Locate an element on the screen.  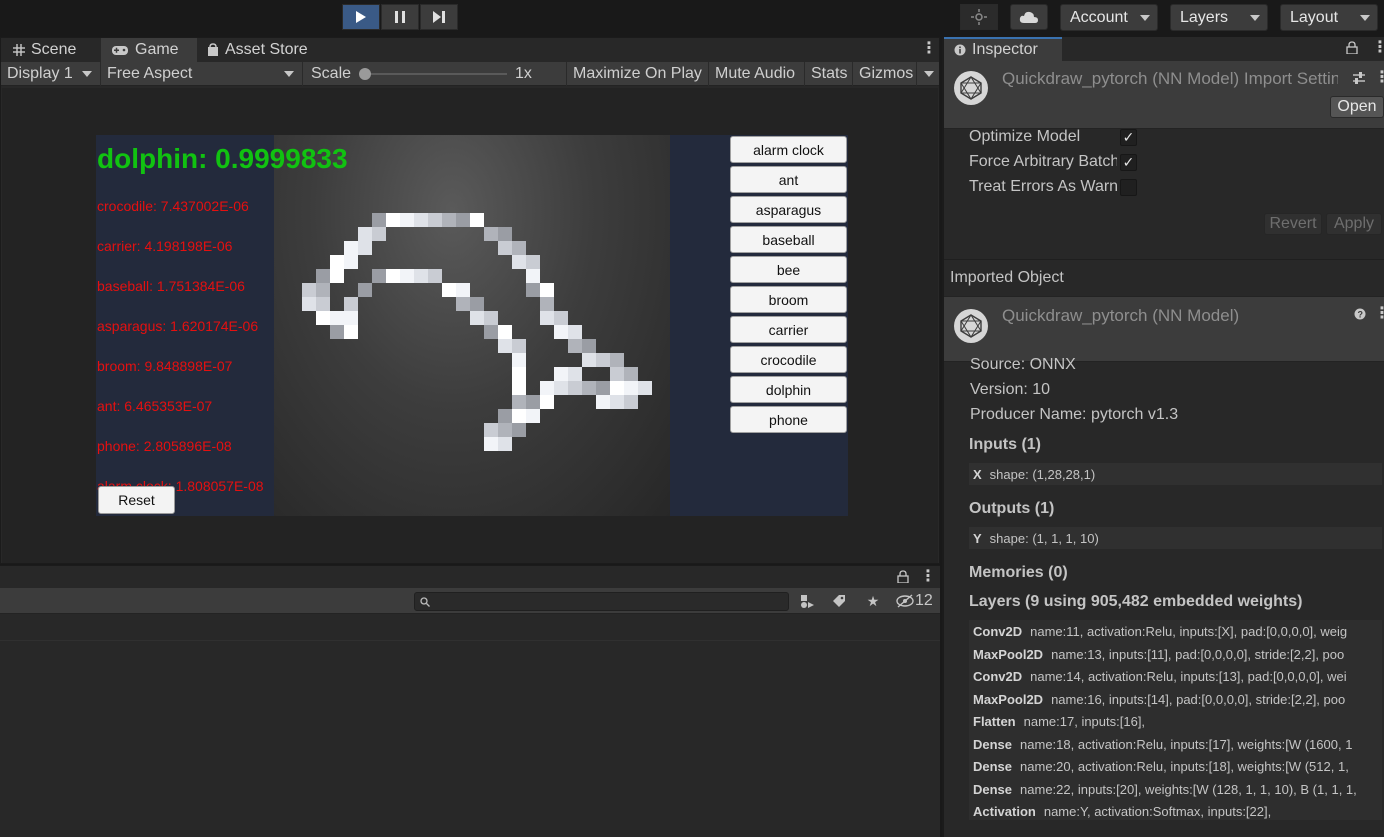
scale-value: 1x is located at coordinates (523, 73).